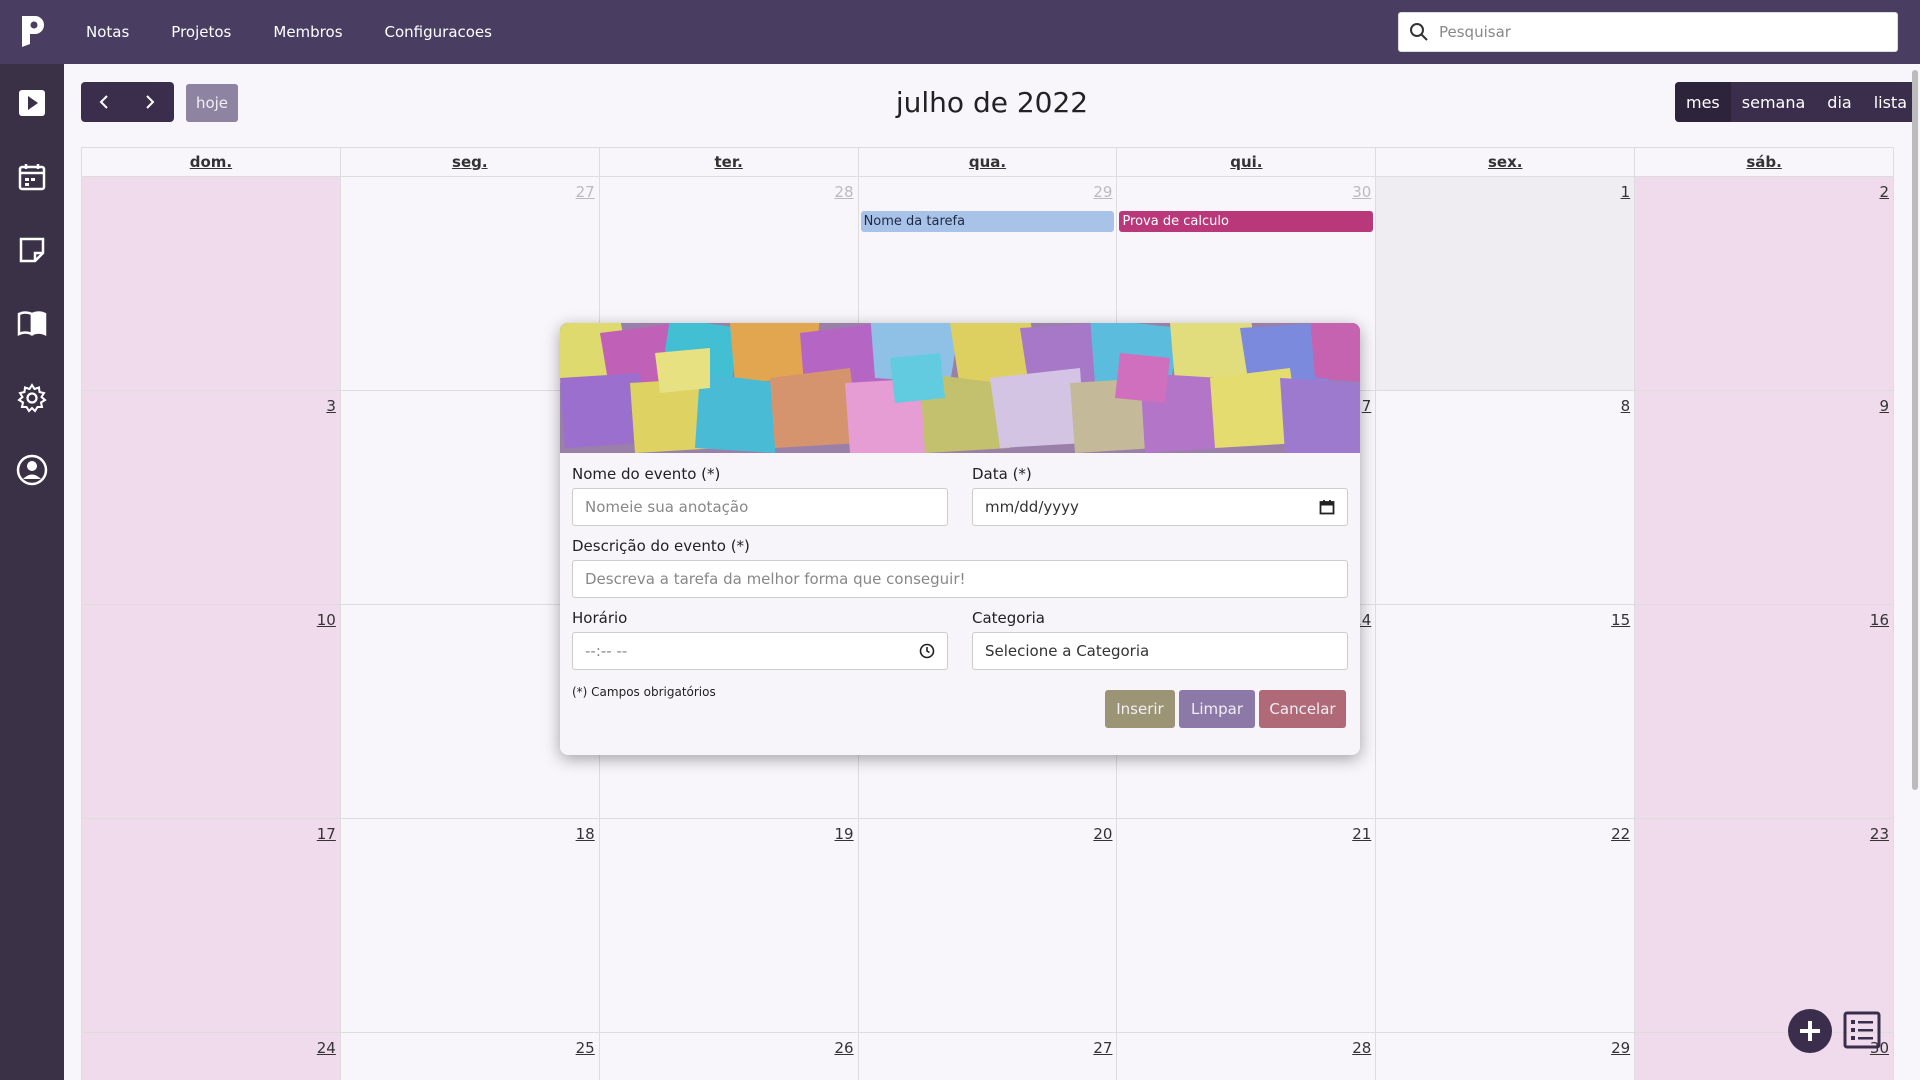  What do you see at coordinates (32, 103) in the screenshot?
I see `play-icon` at bounding box center [32, 103].